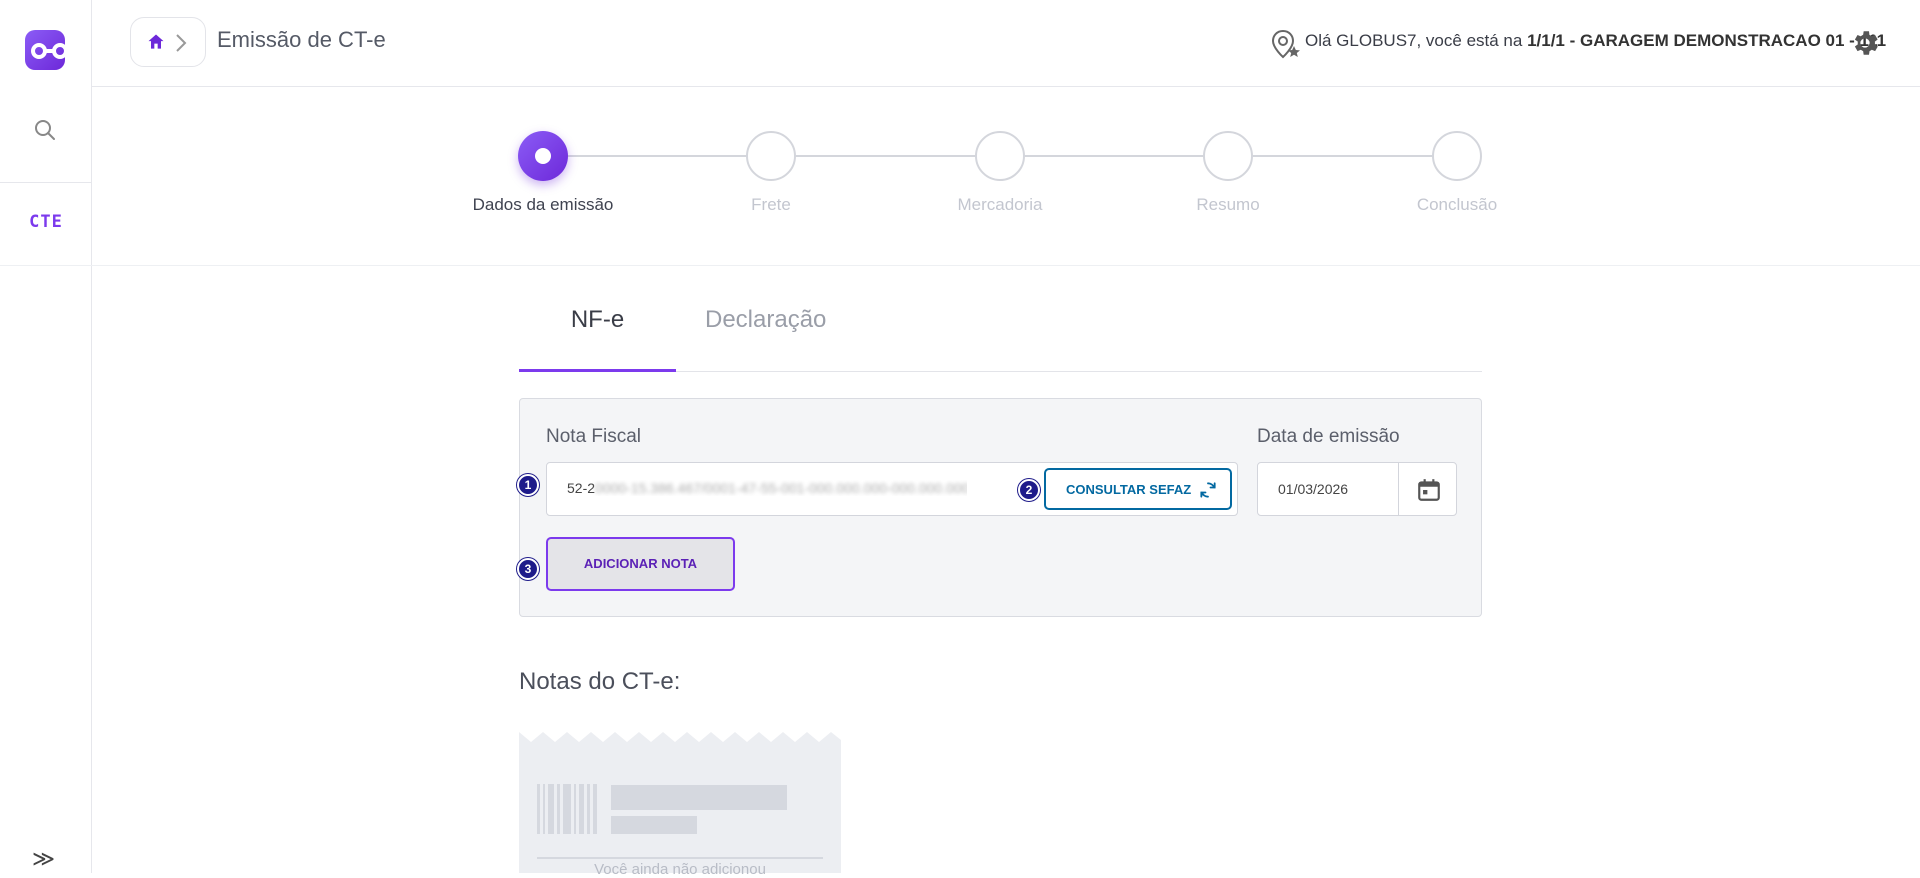 The height and width of the screenshot is (878, 1920). I want to click on step-conclusao: Conclusão, so click(1457, 173).